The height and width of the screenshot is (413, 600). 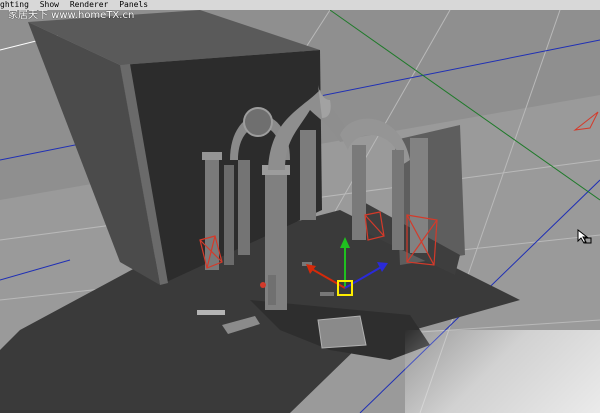 What do you see at coordinates (133, 4) in the screenshot?
I see `menu-panels: Panels` at bounding box center [133, 4].